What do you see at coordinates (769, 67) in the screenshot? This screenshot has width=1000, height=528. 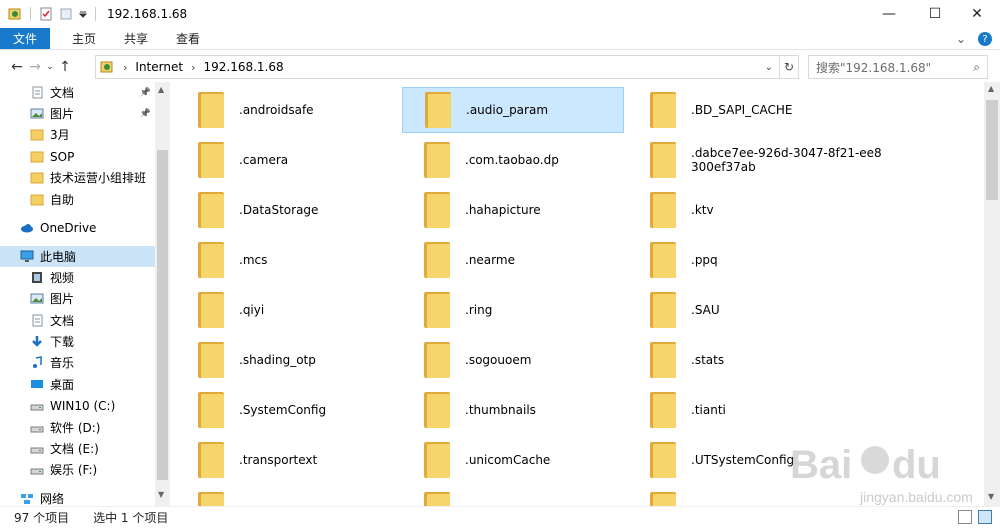 I see `address-dropdown-icon: ⌄` at bounding box center [769, 67].